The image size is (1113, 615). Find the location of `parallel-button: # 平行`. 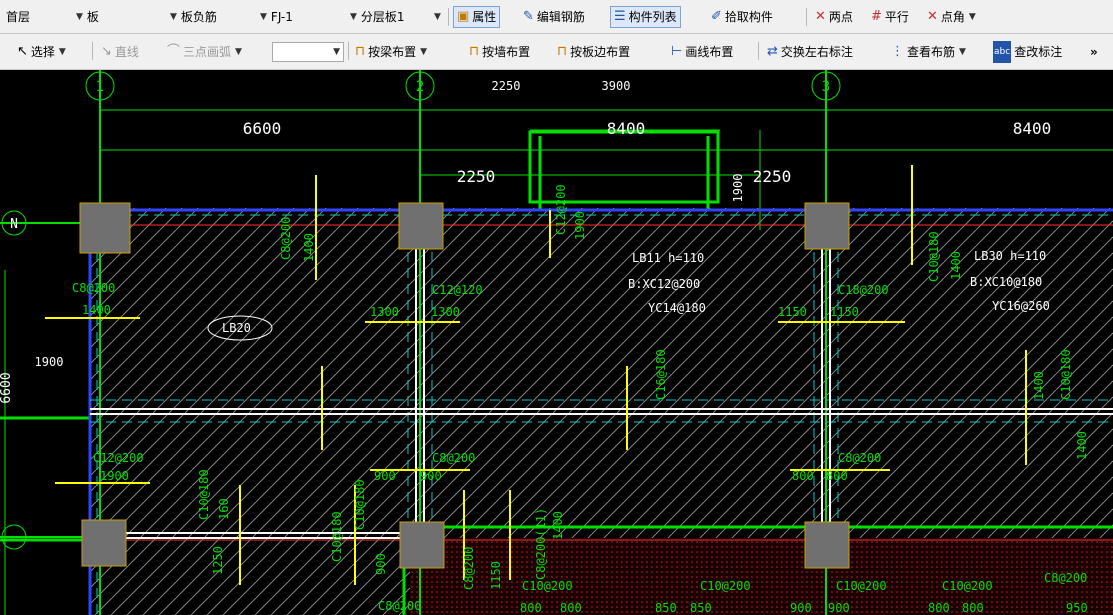

parallel-button: # 平行 is located at coordinates (890, 17).